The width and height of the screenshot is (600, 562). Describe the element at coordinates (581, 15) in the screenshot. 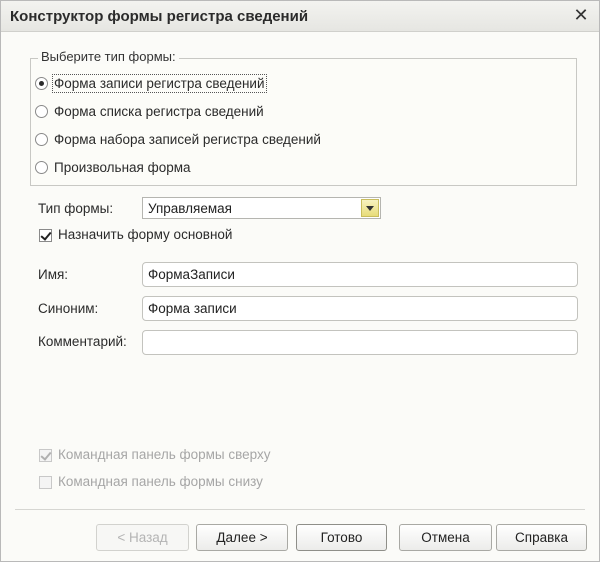

I see `close-icon: ✕` at that location.